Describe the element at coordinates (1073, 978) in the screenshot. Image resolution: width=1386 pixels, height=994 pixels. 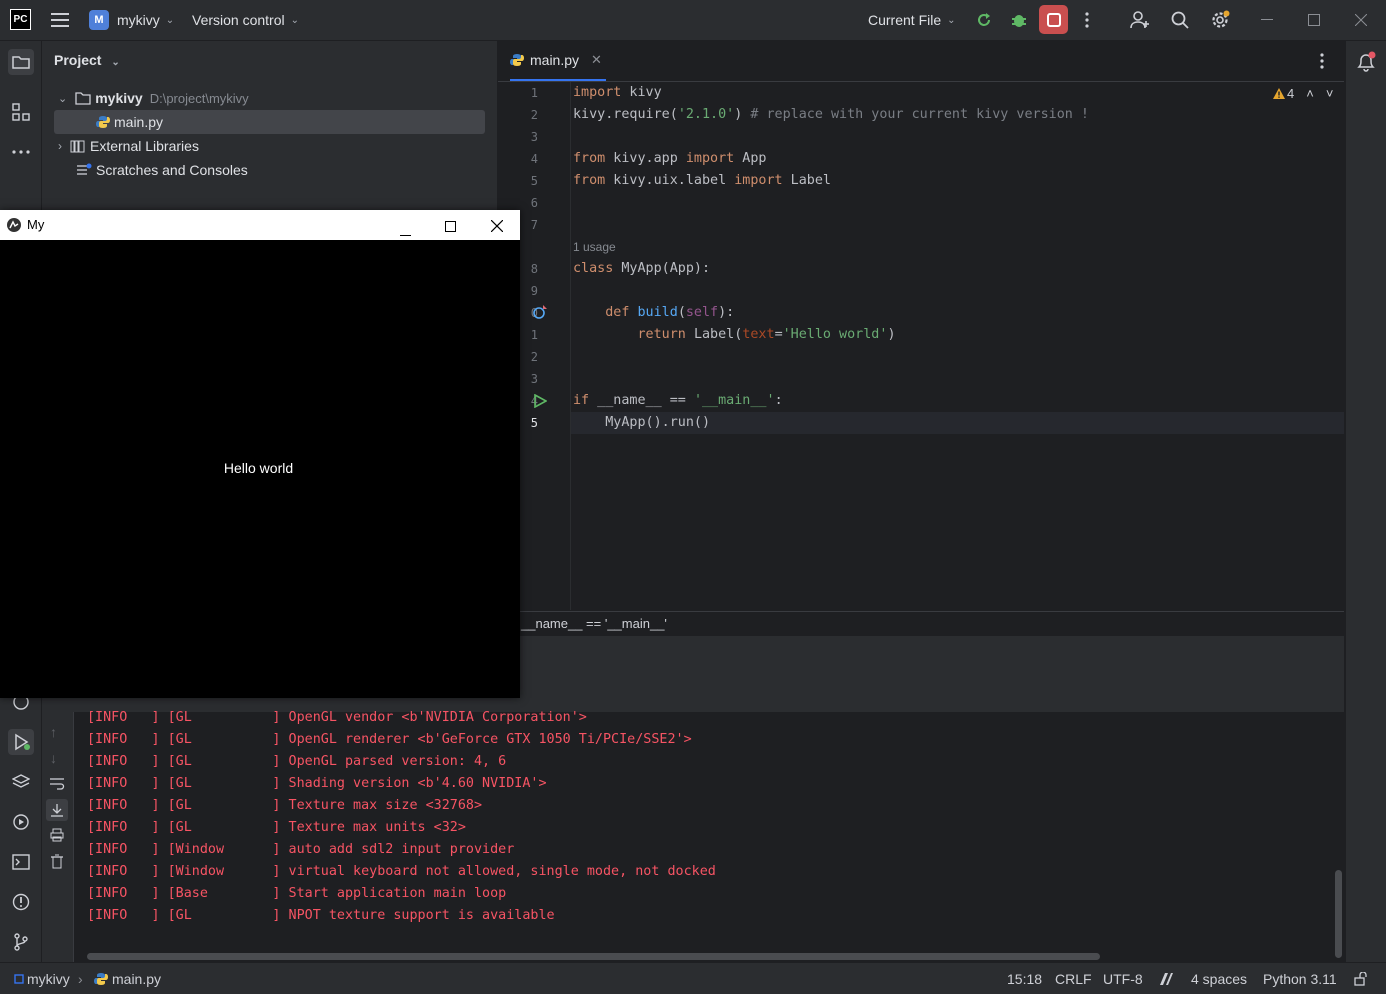
I see `line-separator: CRLF` at that location.